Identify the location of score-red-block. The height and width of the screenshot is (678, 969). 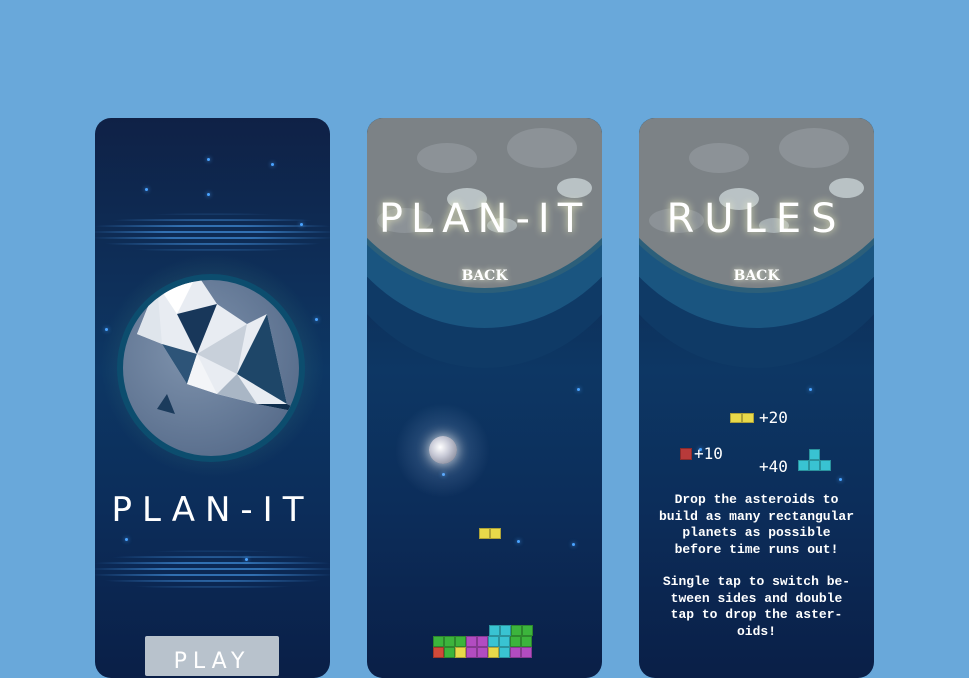
(686, 454).